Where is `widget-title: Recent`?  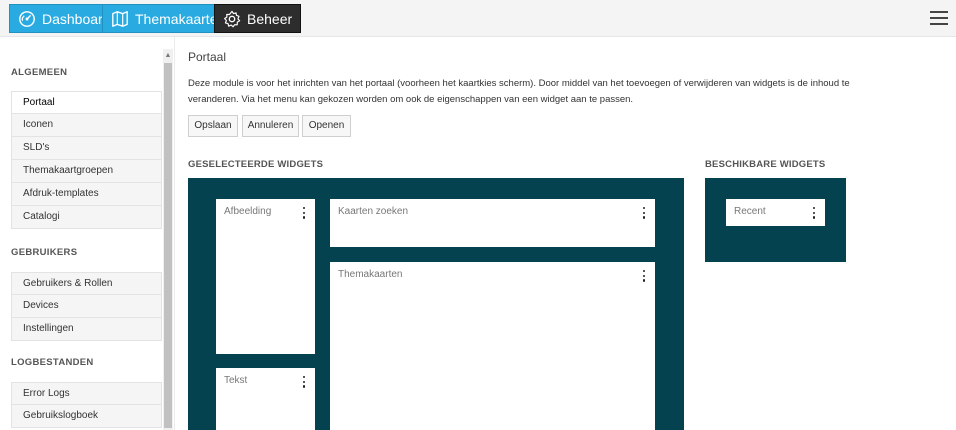
widget-title: Recent is located at coordinates (750, 211).